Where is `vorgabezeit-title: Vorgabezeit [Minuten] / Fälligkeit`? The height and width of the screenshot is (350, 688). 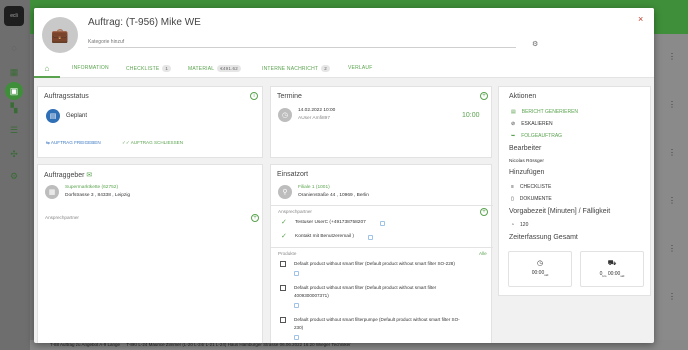 vorgabezeit-title: Vorgabezeit [Minuten] / Fälligkeit is located at coordinates (560, 211).